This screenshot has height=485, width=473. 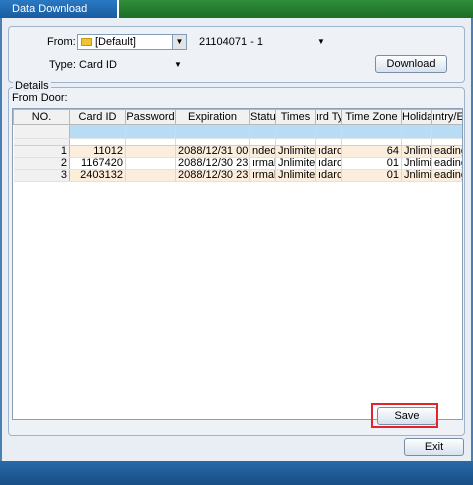 I want to click on card-id-cell: 1167420, so click(x=97, y=163).